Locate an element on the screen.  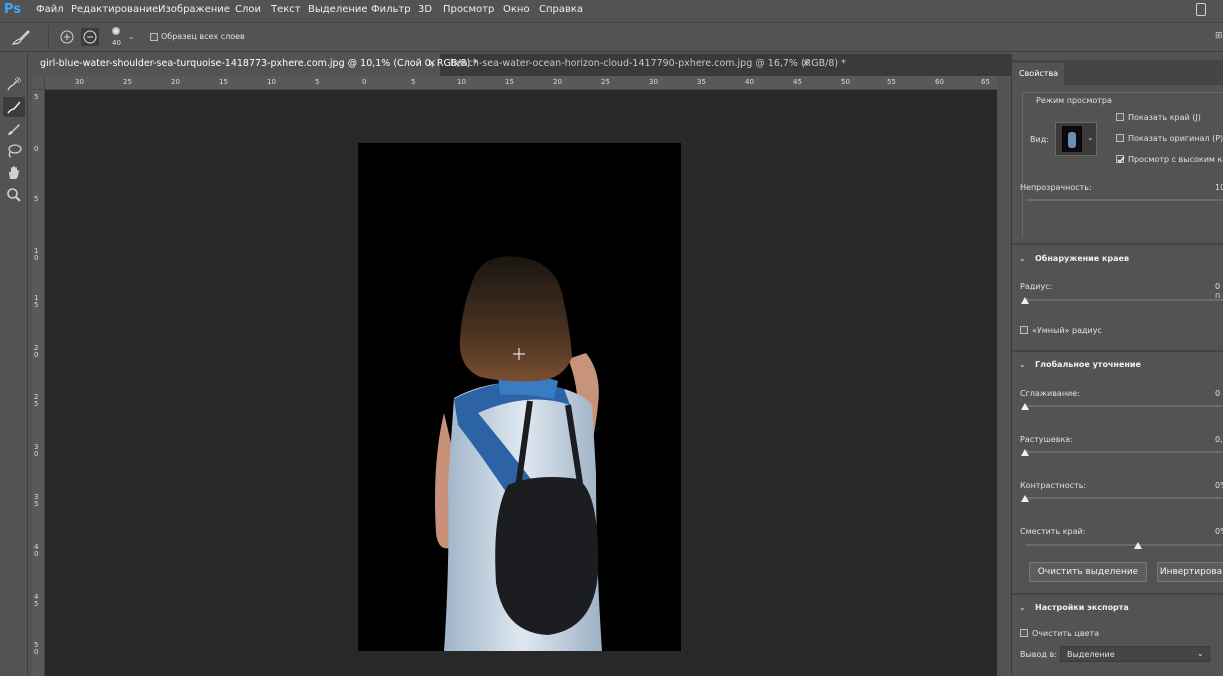
feather-slider-knob is located at coordinates (1025, 452).